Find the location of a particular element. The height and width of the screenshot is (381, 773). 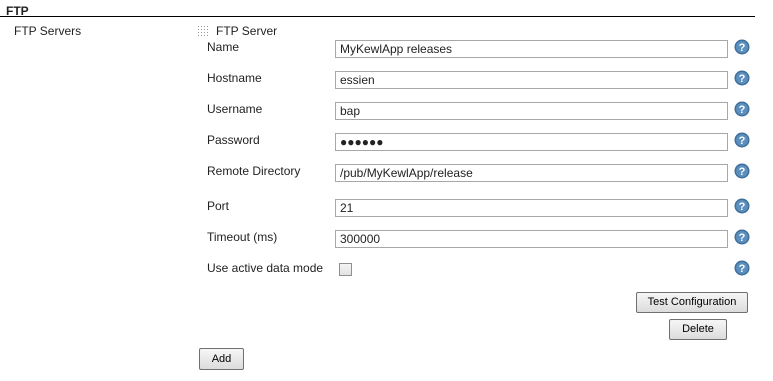

active-mode-label: Use active data mode is located at coordinates (265, 268).